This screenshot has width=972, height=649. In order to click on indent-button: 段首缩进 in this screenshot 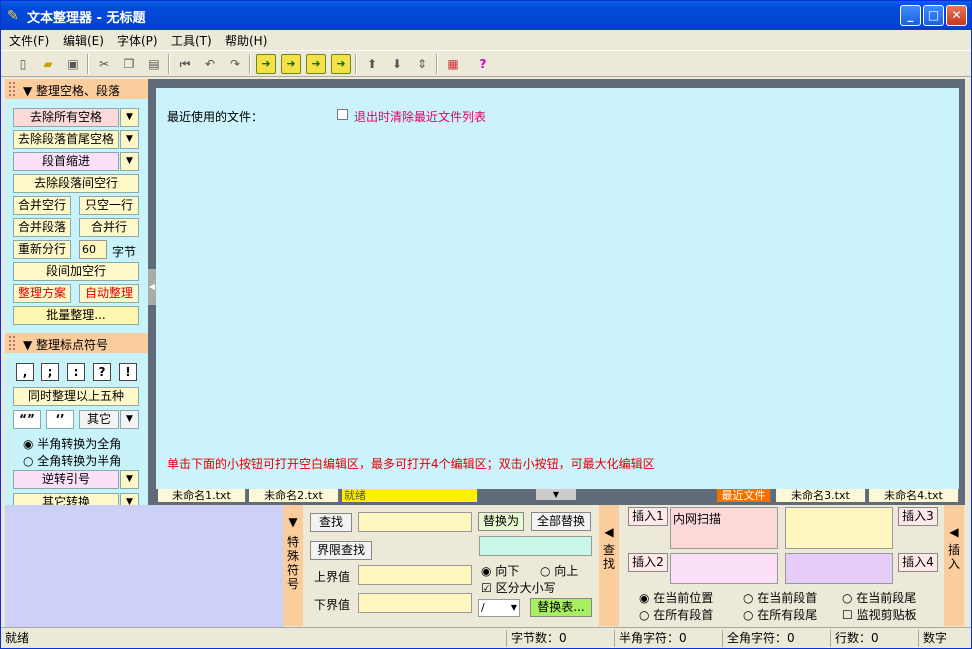, I will do `click(66, 161)`.